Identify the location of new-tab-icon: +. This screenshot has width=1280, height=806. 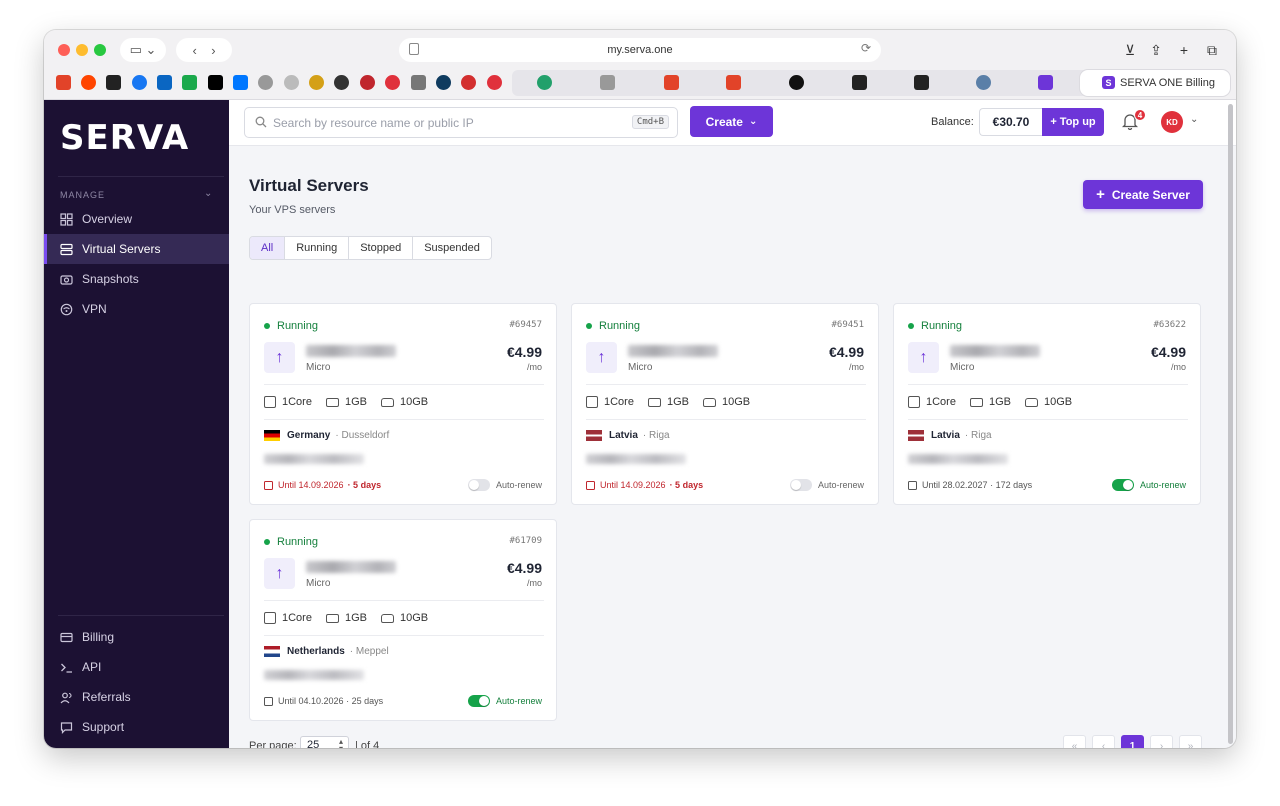
(1184, 50).